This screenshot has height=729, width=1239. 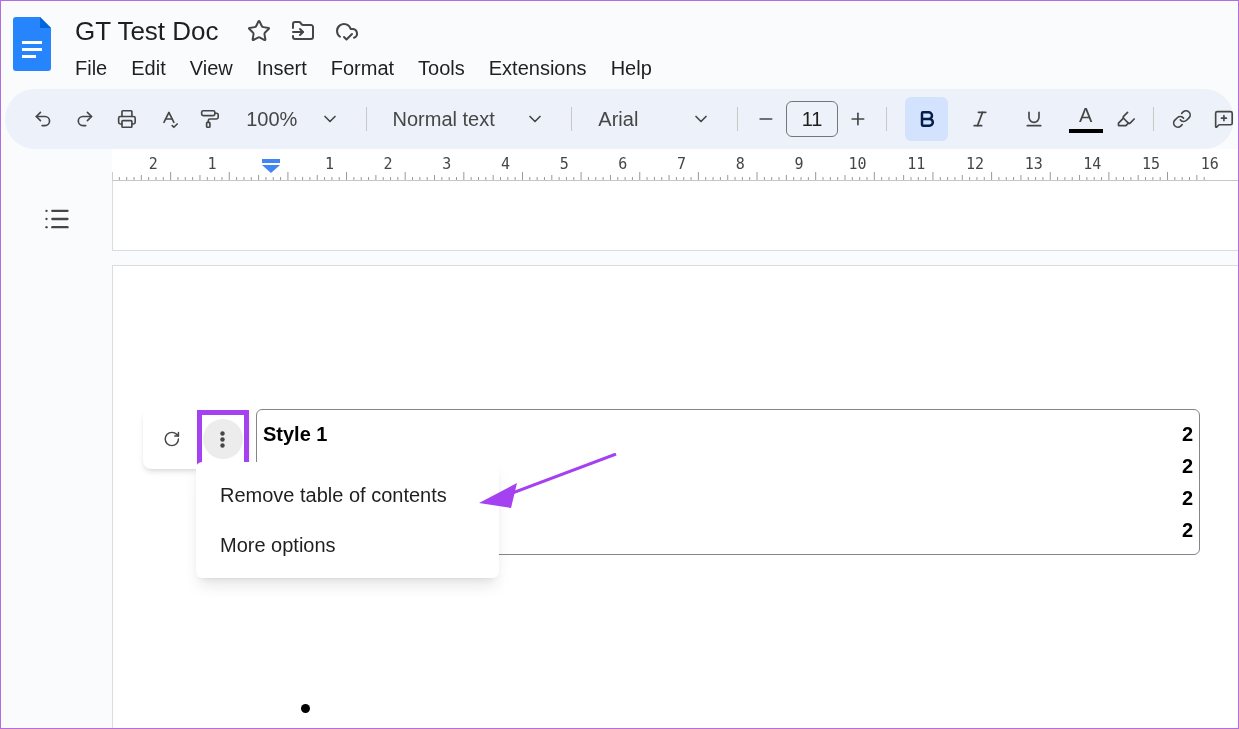 What do you see at coordinates (799, 164) in the screenshot?
I see `ruler-number: 9` at bounding box center [799, 164].